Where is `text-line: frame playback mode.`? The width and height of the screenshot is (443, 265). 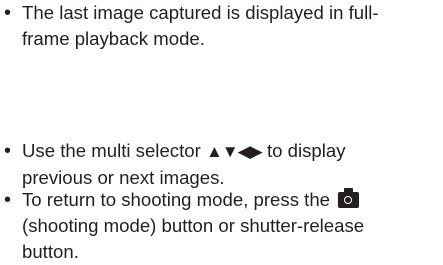 text-line: frame playback mode. is located at coordinates (113, 38).